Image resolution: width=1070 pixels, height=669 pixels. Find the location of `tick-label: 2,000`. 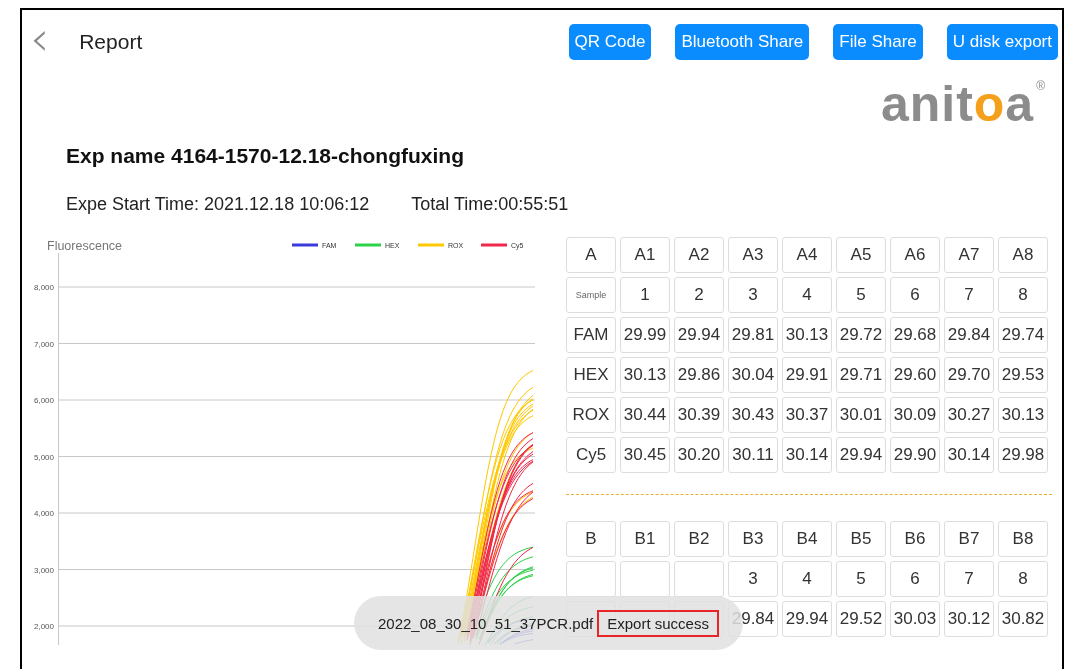

tick-label: 2,000 is located at coordinates (43, 626).